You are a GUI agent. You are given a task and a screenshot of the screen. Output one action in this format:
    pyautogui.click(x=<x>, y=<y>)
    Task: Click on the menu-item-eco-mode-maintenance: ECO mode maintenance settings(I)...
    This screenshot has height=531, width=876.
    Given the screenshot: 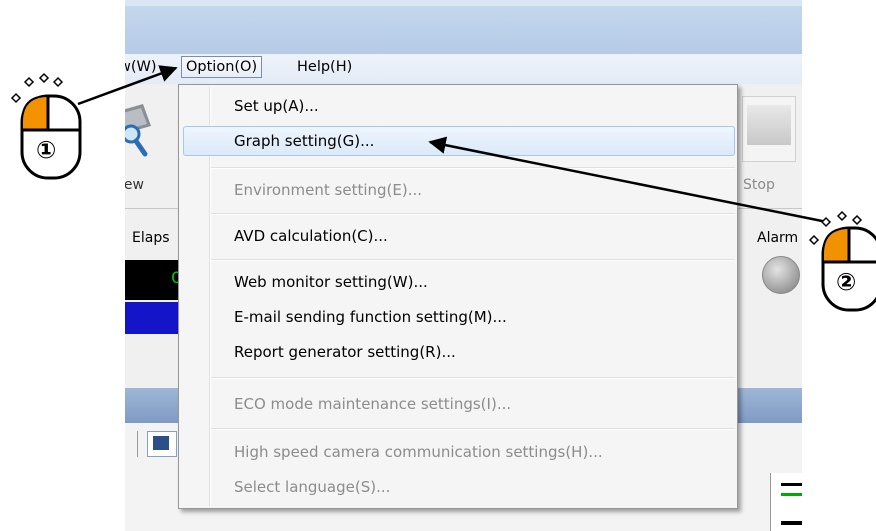 What is the action you would take?
    pyautogui.click(x=373, y=404)
    